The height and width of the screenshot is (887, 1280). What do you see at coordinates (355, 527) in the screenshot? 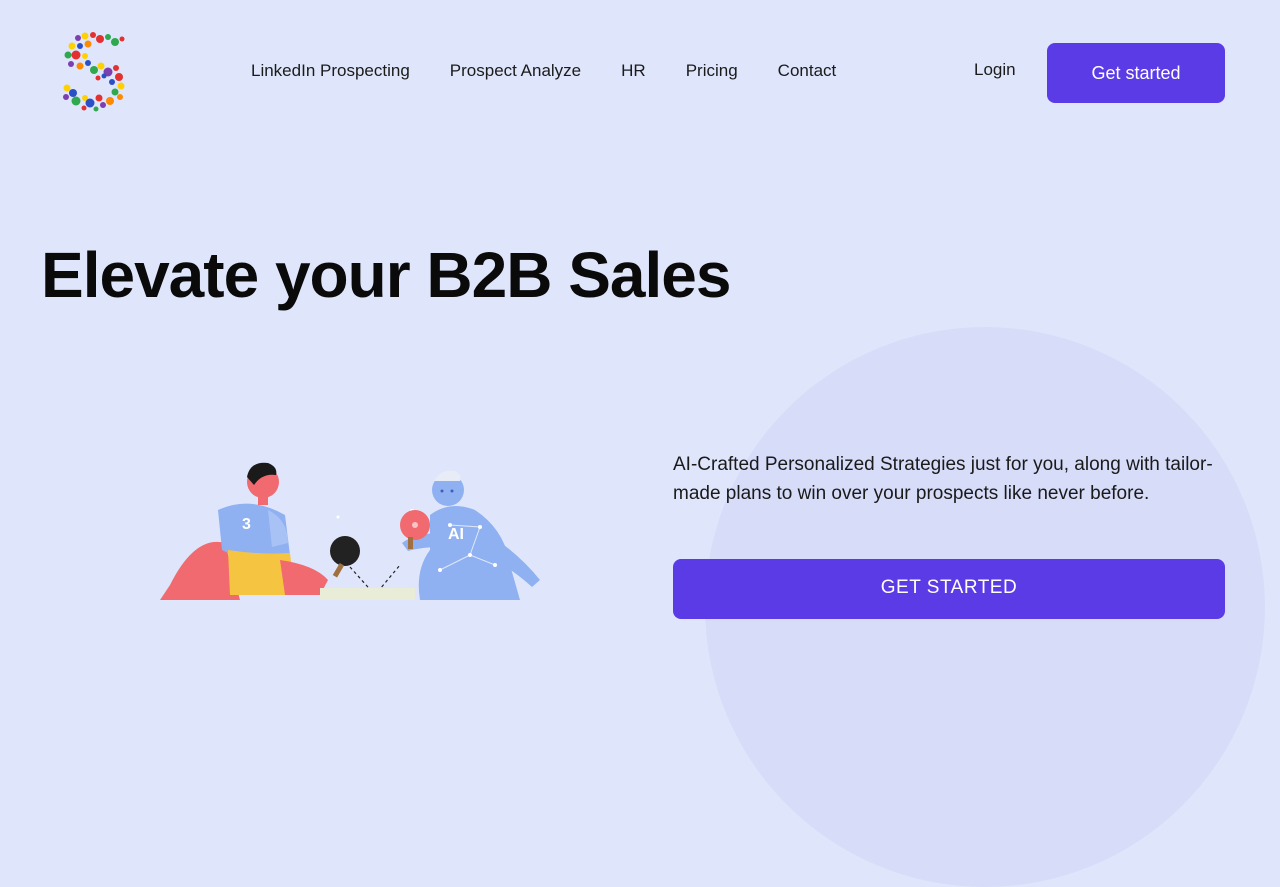
I see `ping-pong-illustration: 3 AI` at bounding box center [355, 527].